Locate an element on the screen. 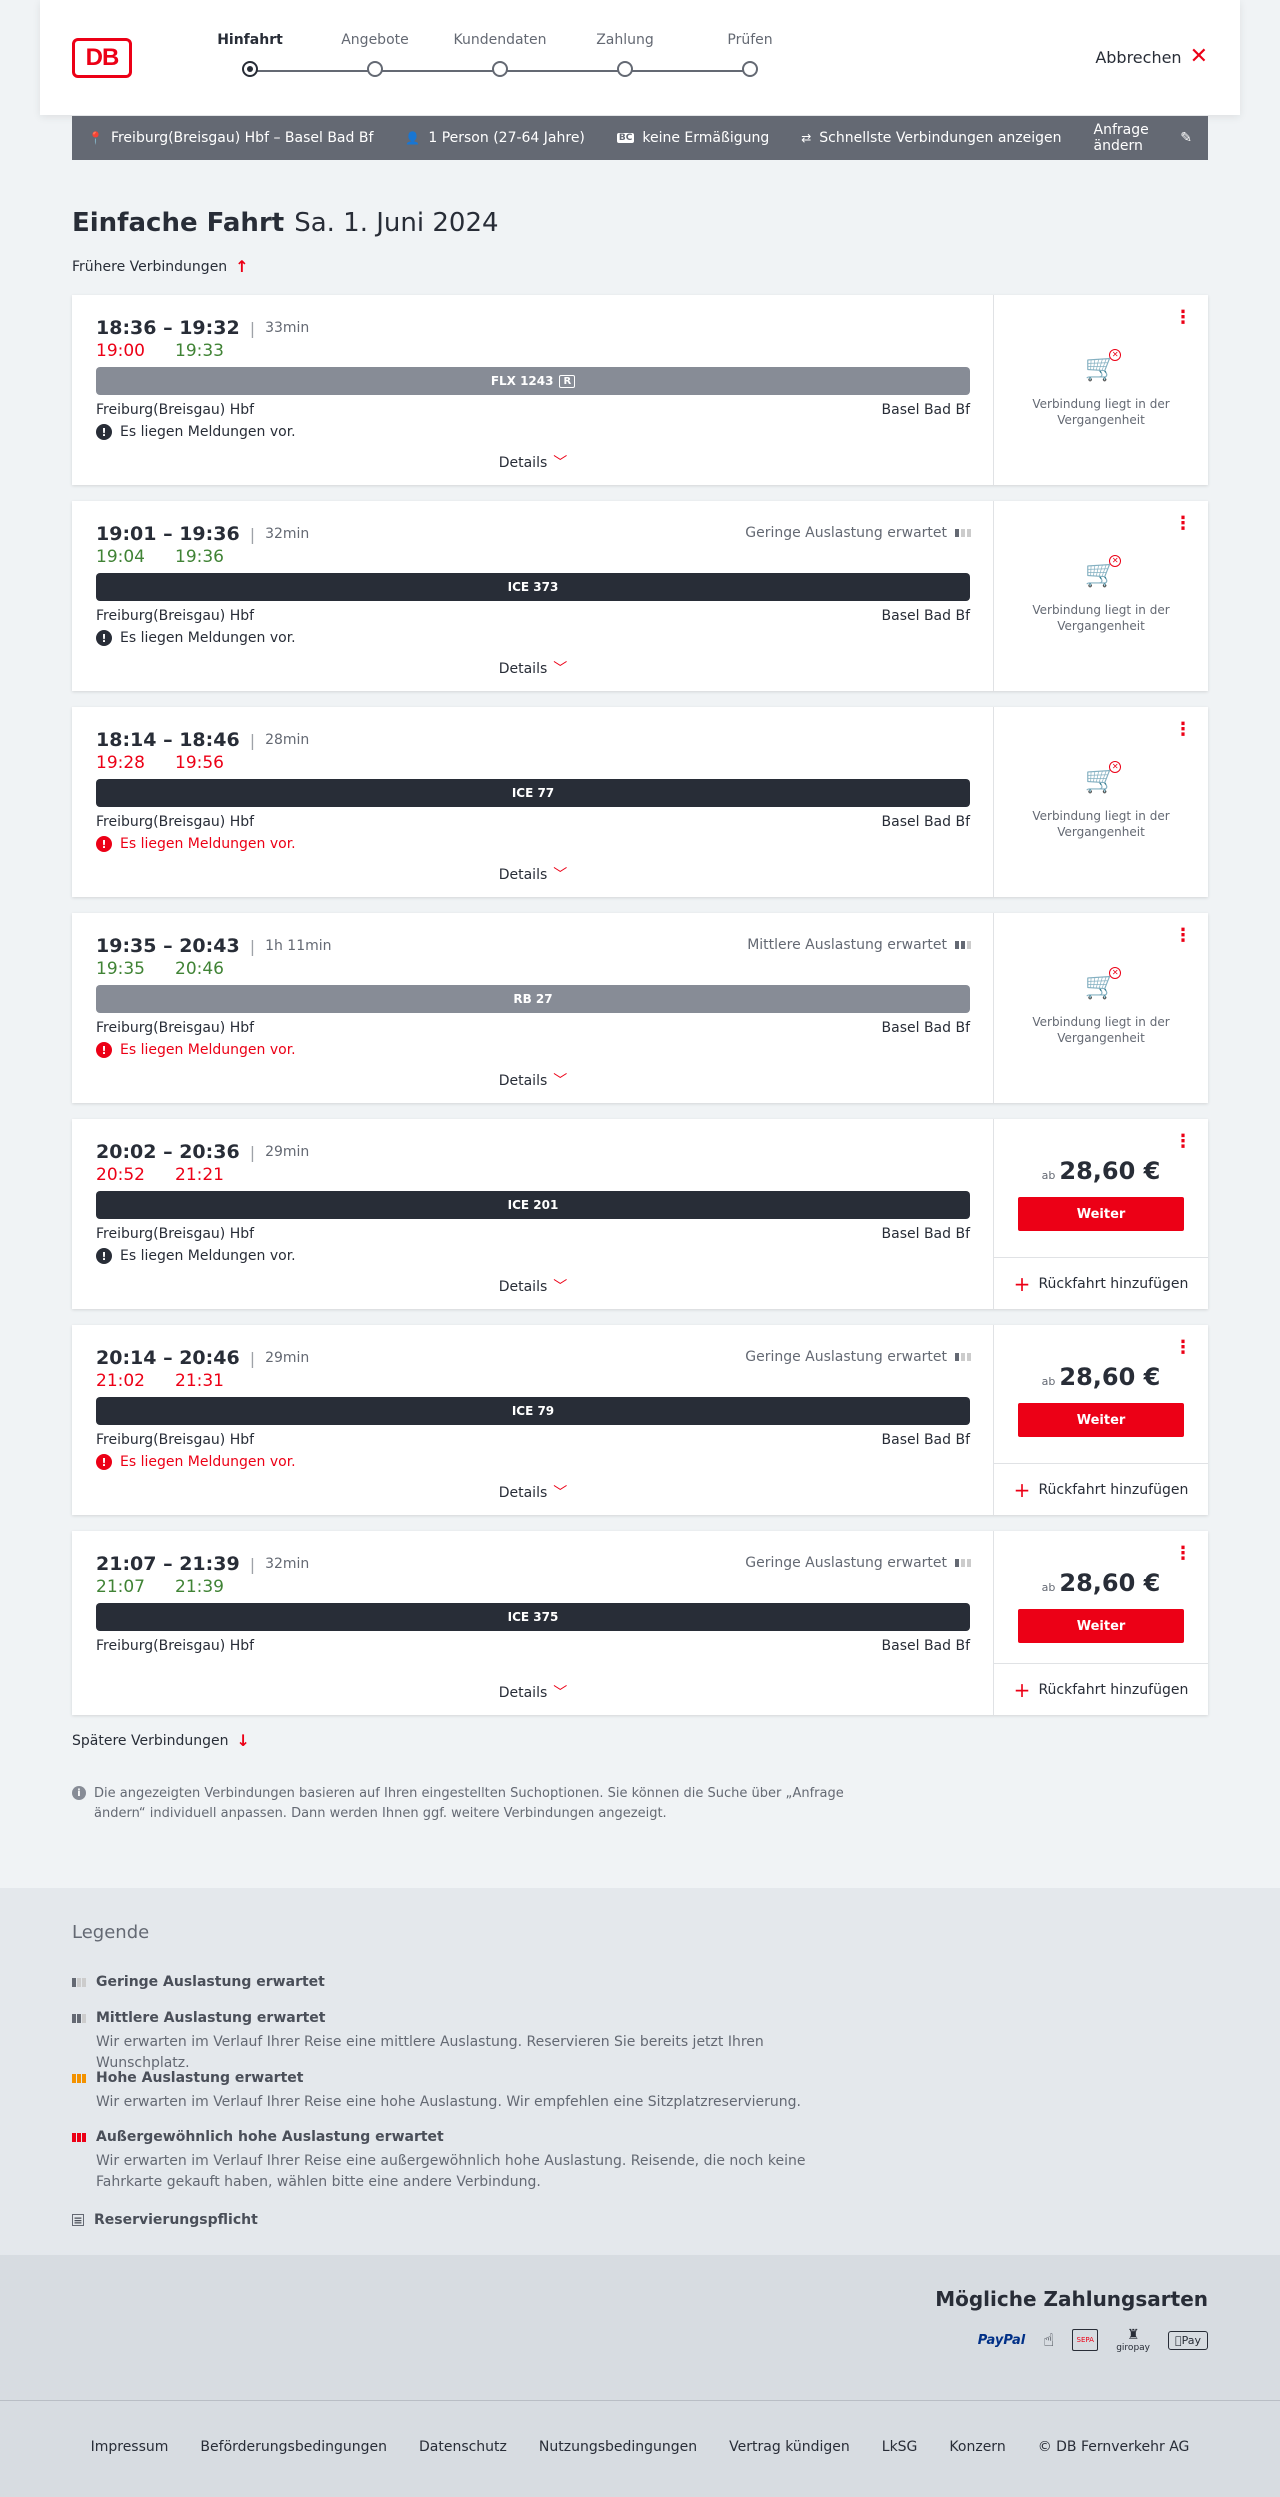 Image resolution: width=1280 pixels, height=2497 pixels. train-bar: ICE 77 is located at coordinates (533, 793).